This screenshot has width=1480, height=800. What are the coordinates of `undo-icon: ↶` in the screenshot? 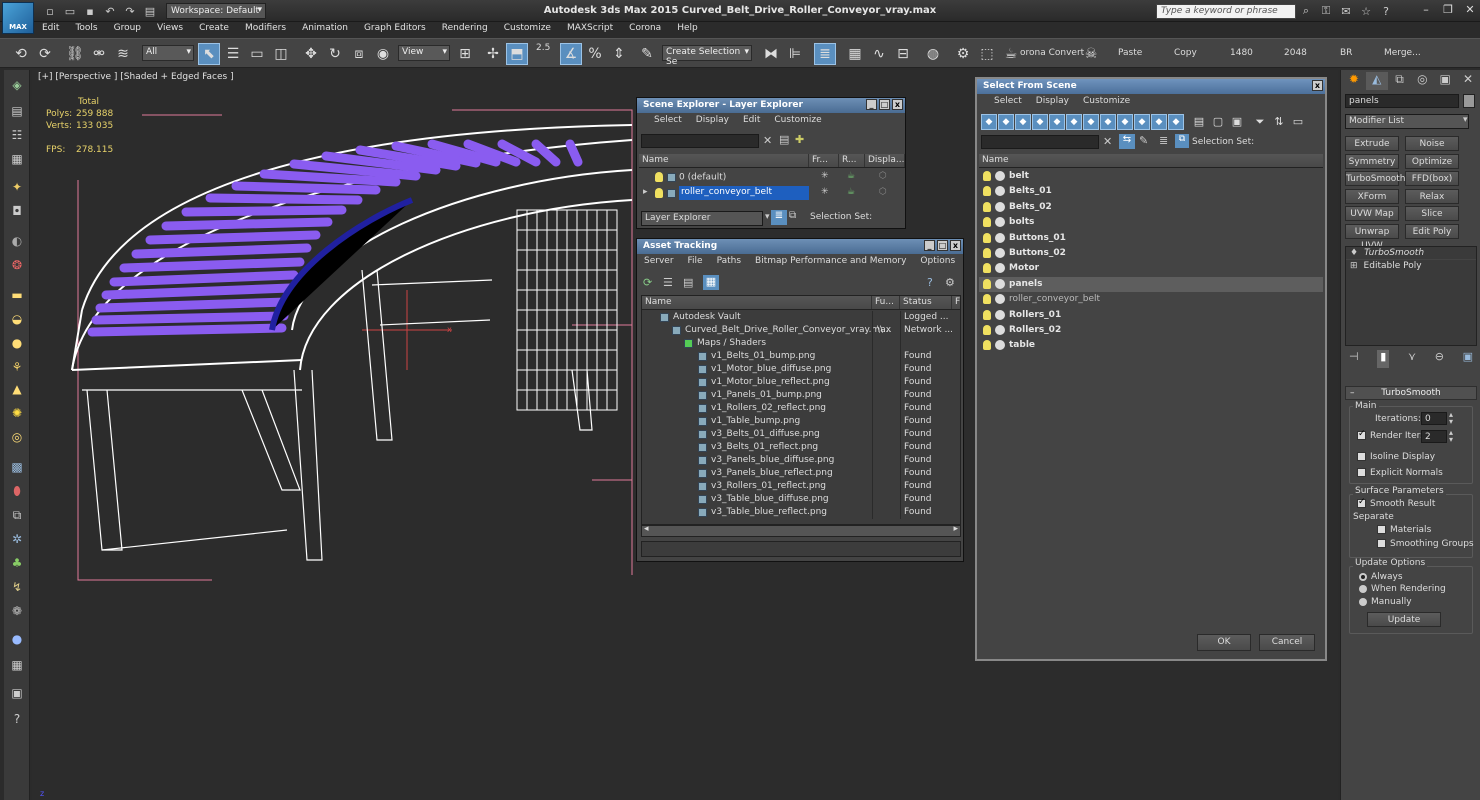 It's located at (110, 11).